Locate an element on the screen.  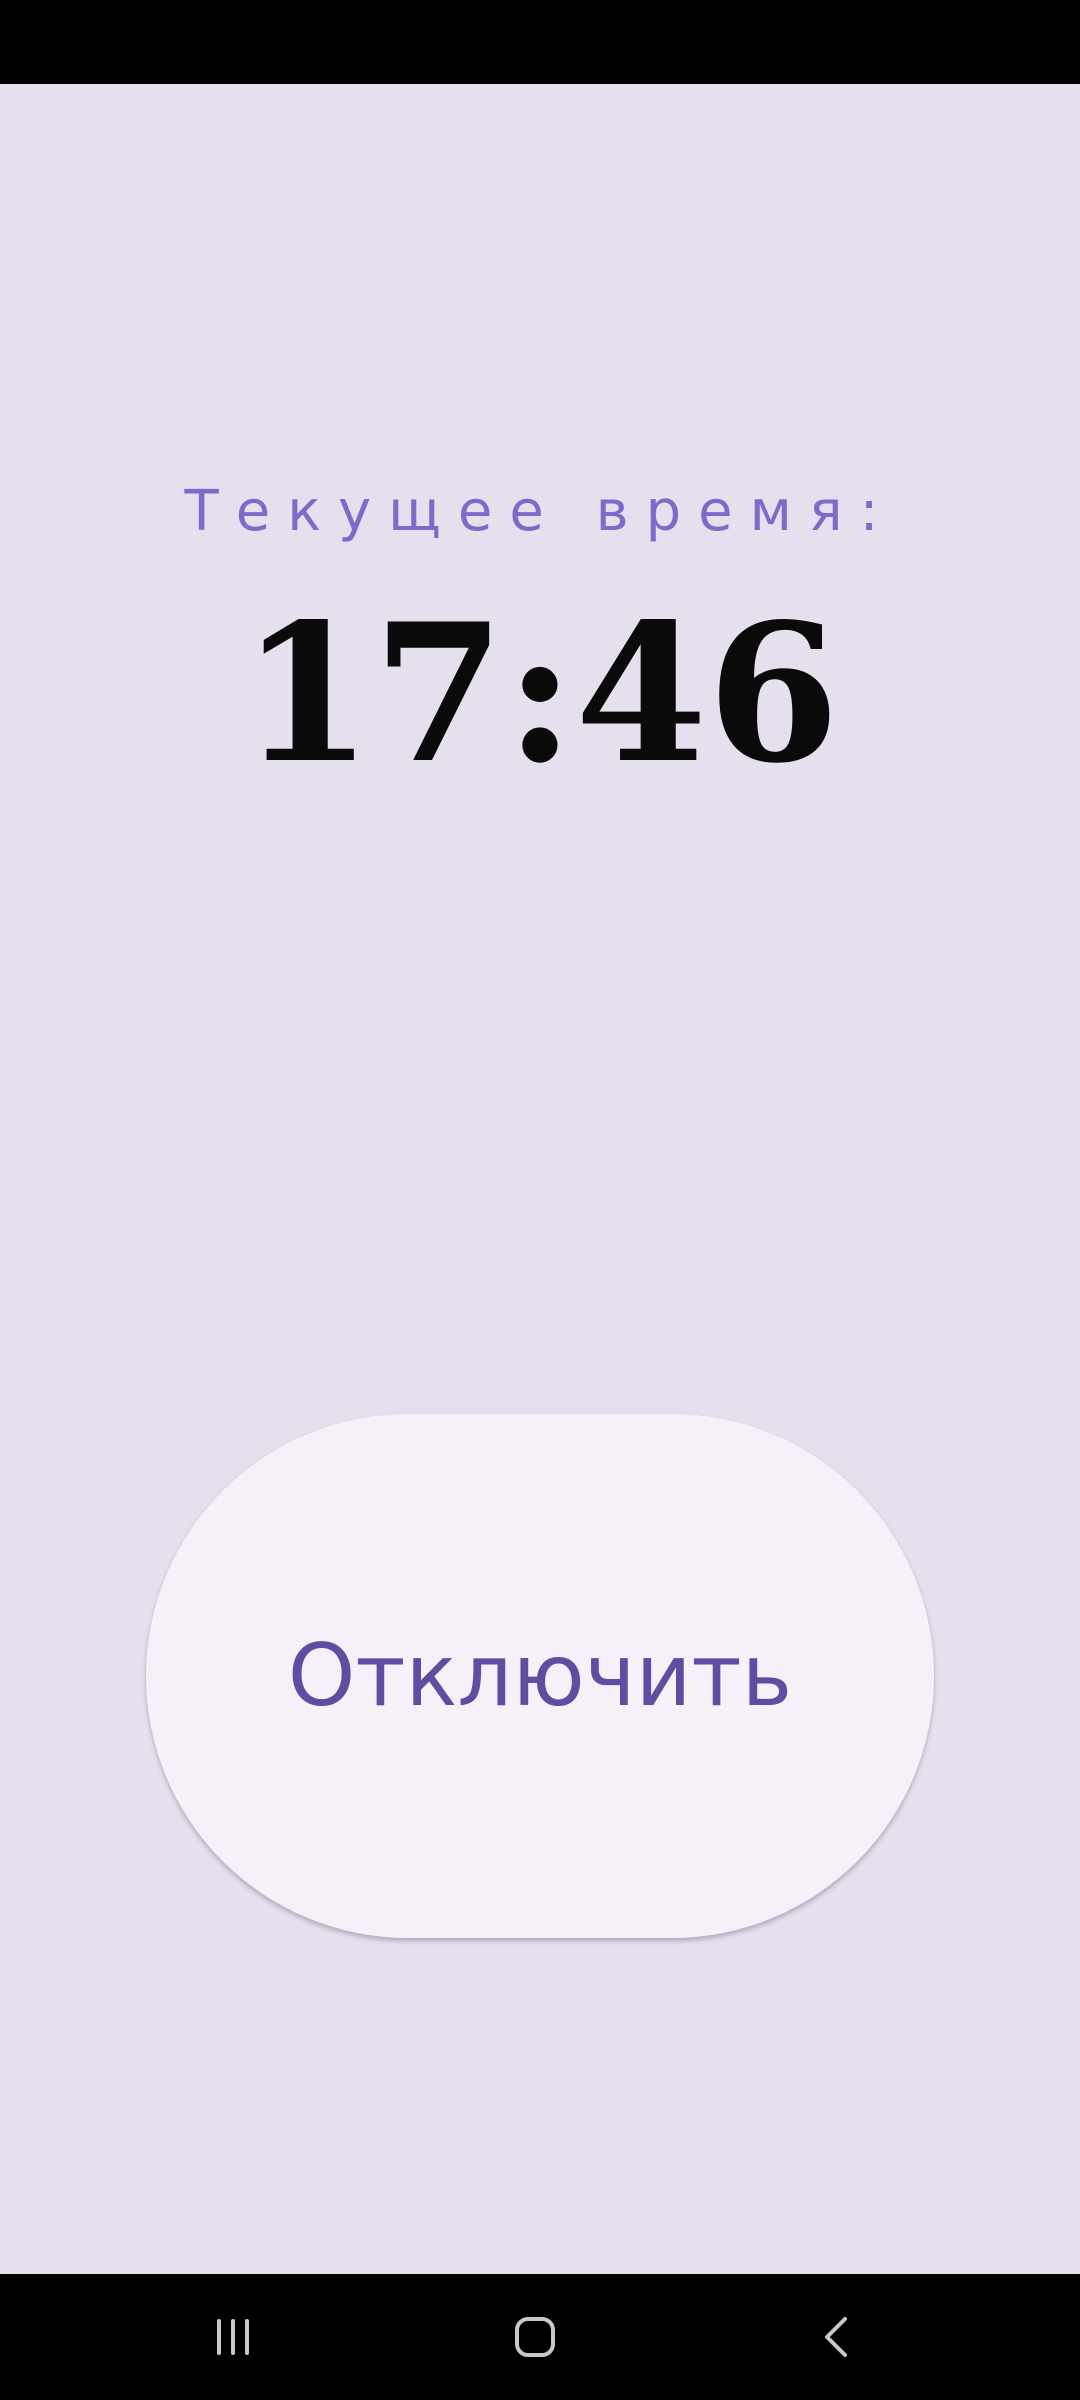
home-button is located at coordinates (535, 2337).